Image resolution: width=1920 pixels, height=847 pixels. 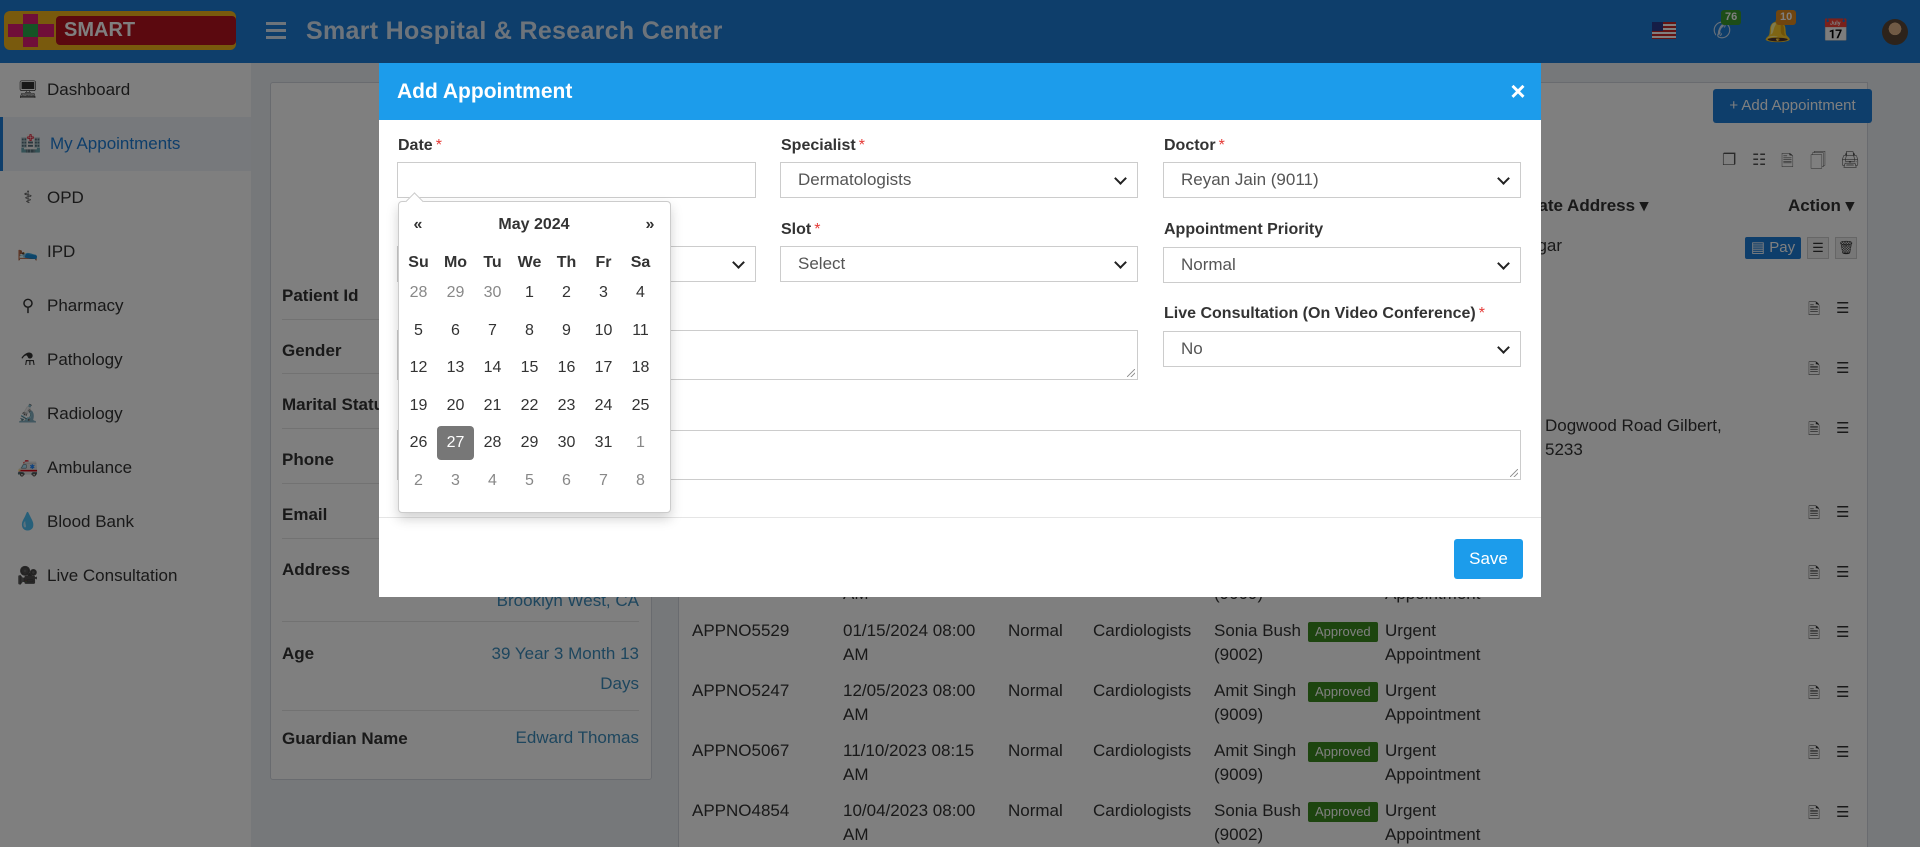 What do you see at coordinates (492, 368) in the screenshot?
I see `datepicker-day: 14` at bounding box center [492, 368].